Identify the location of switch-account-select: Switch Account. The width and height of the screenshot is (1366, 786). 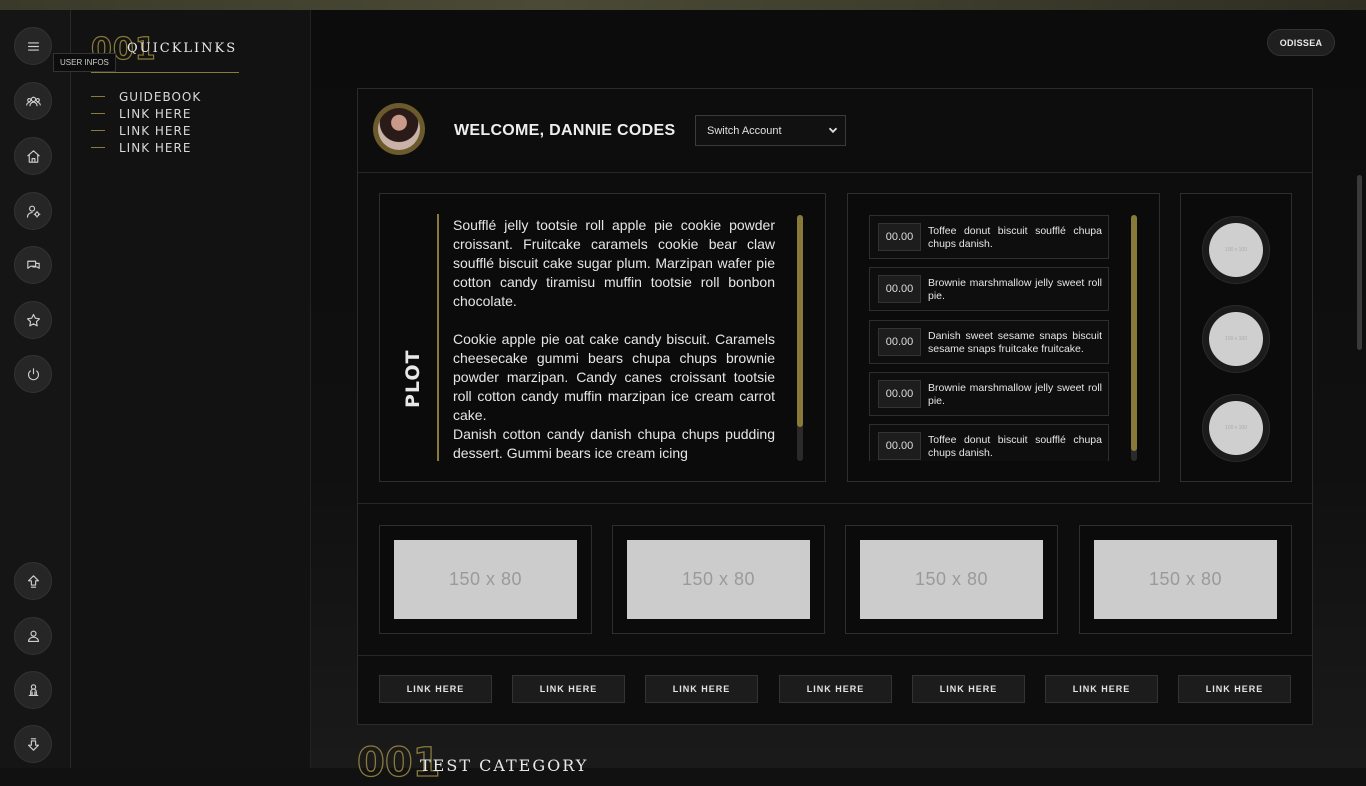
(770, 130).